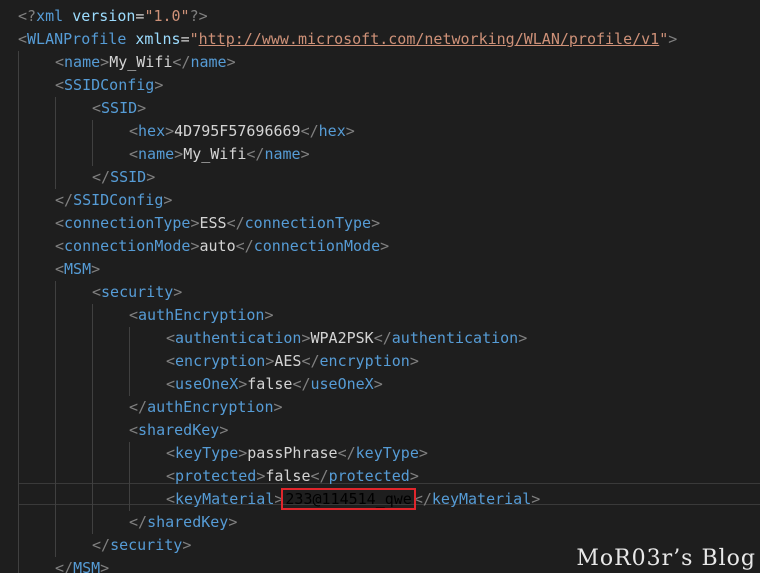  What do you see at coordinates (188, 522) in the screenshot?
I see `tag-token: sharedKey` at bounding box center [188, 522].